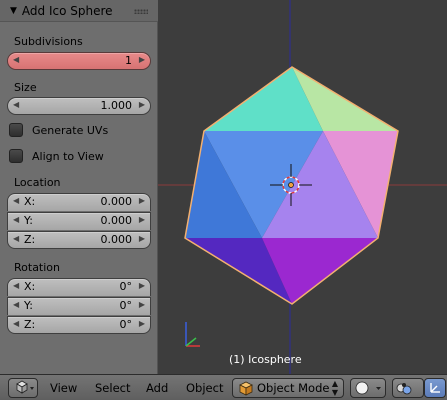 The height and width of the screenshot is (400, 447). Describe the element at coordinates (404, 389) in the screenshot. I see `pivot-point-icon` at that location.